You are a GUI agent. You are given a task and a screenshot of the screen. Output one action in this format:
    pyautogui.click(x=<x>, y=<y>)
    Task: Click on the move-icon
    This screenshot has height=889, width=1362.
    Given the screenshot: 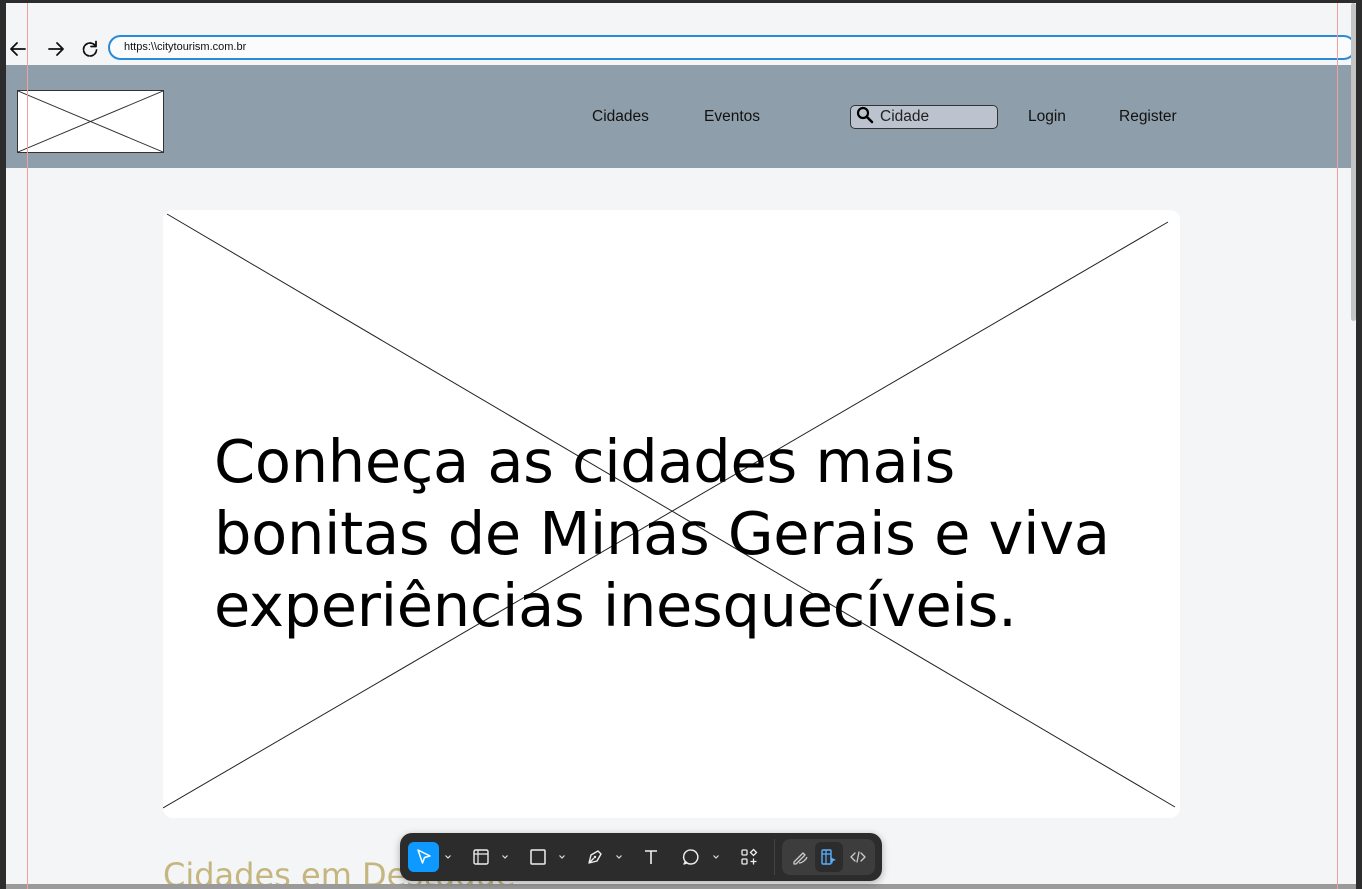 What is the action you would take?
    pyautogui.click(x=423, y=857)
    